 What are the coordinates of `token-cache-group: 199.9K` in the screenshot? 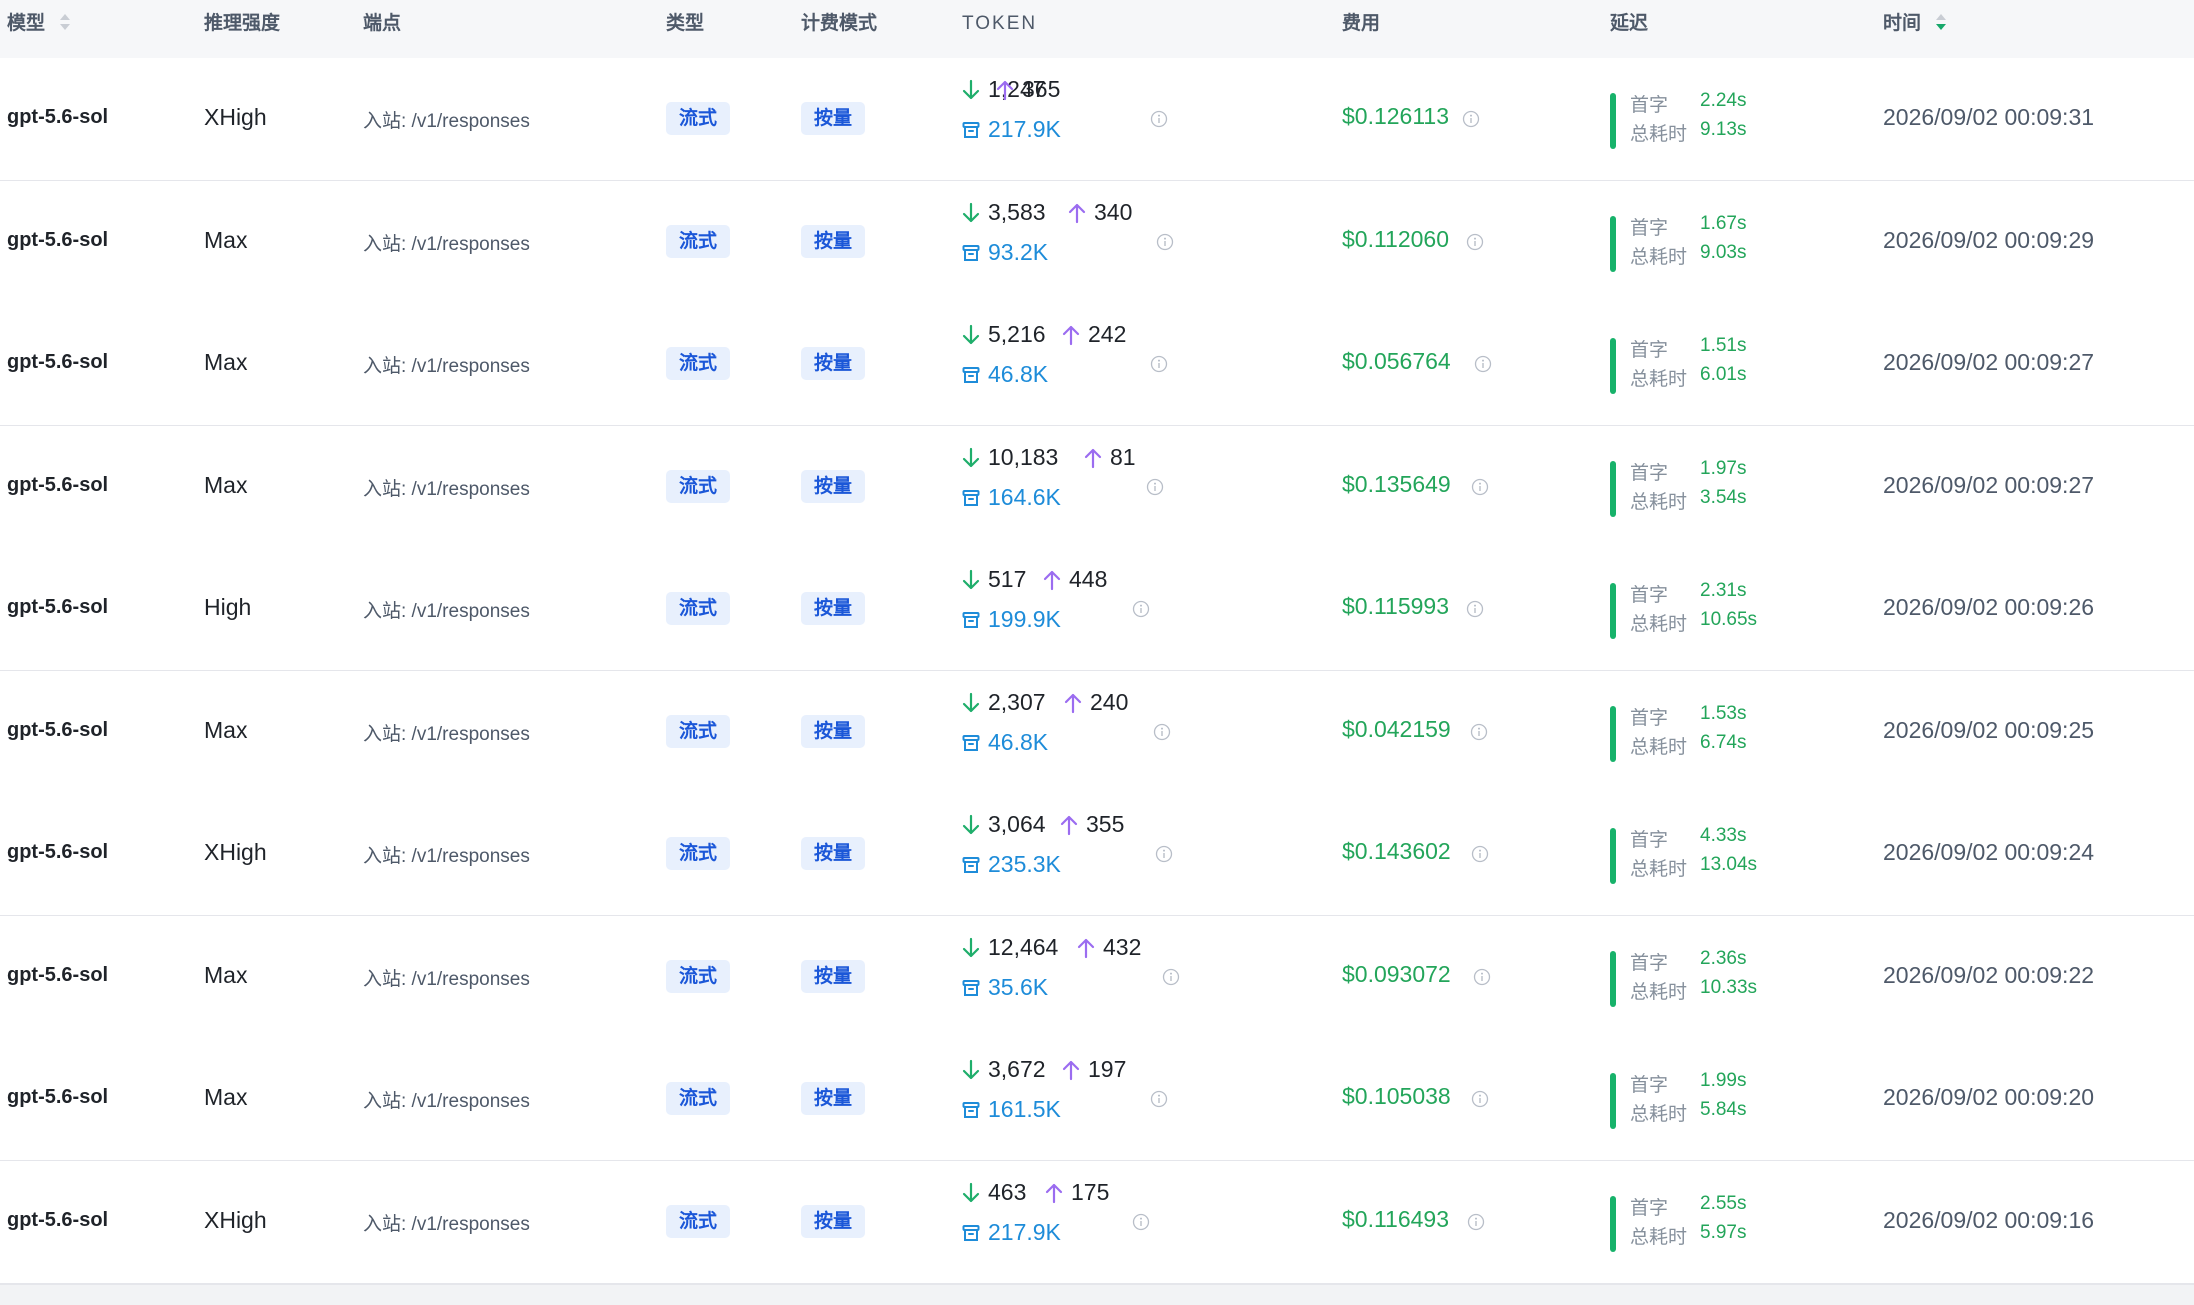 It's located at (1011, 619).